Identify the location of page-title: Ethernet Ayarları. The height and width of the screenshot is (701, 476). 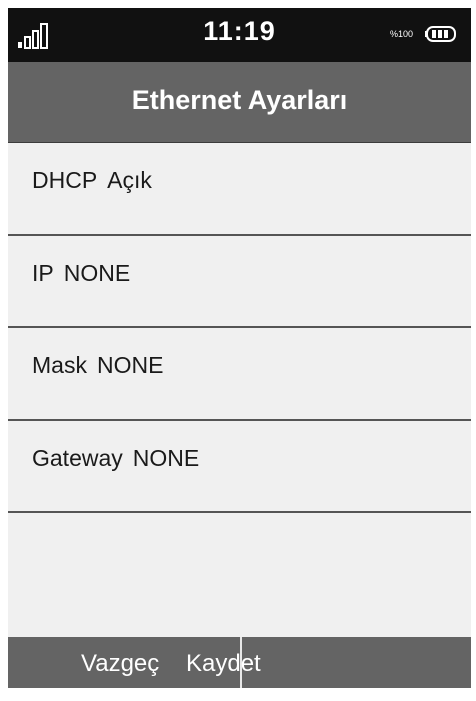
(239, 100).